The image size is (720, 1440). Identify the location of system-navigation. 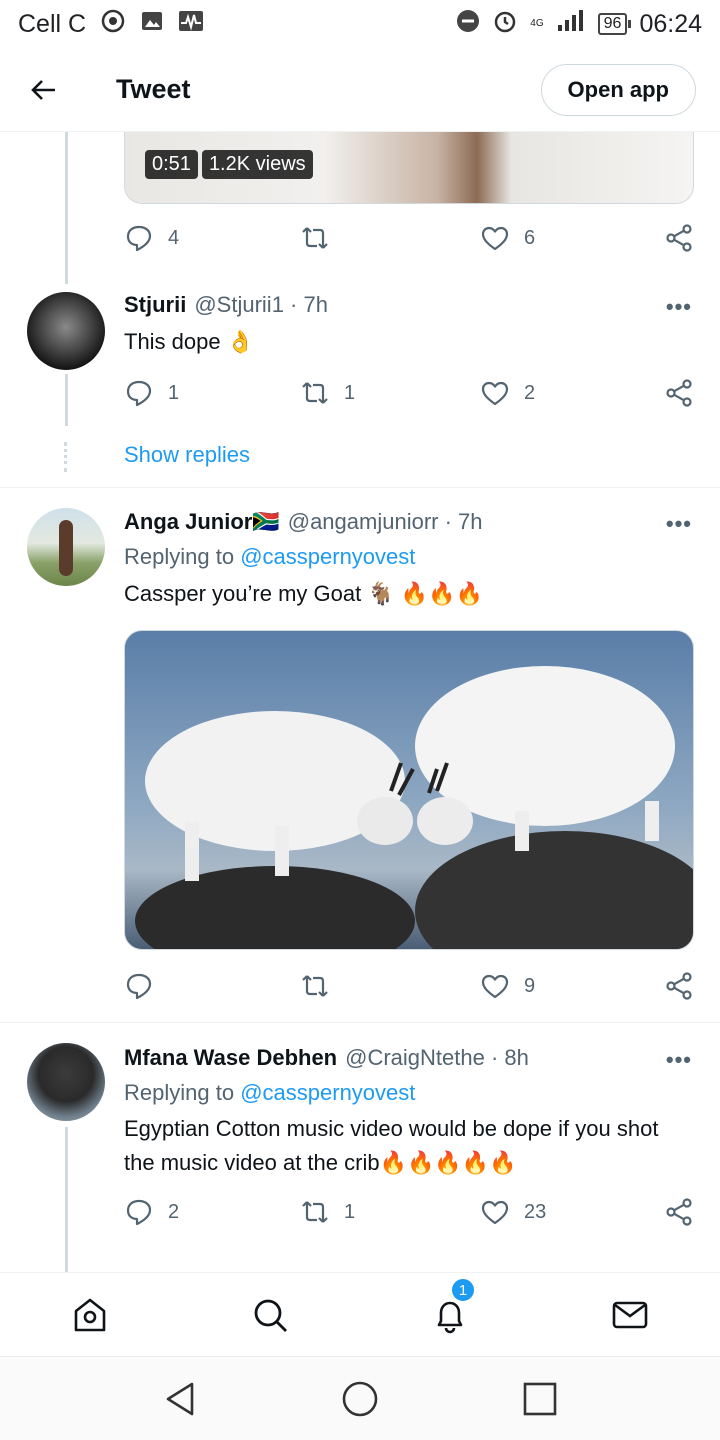
(360, 1398).